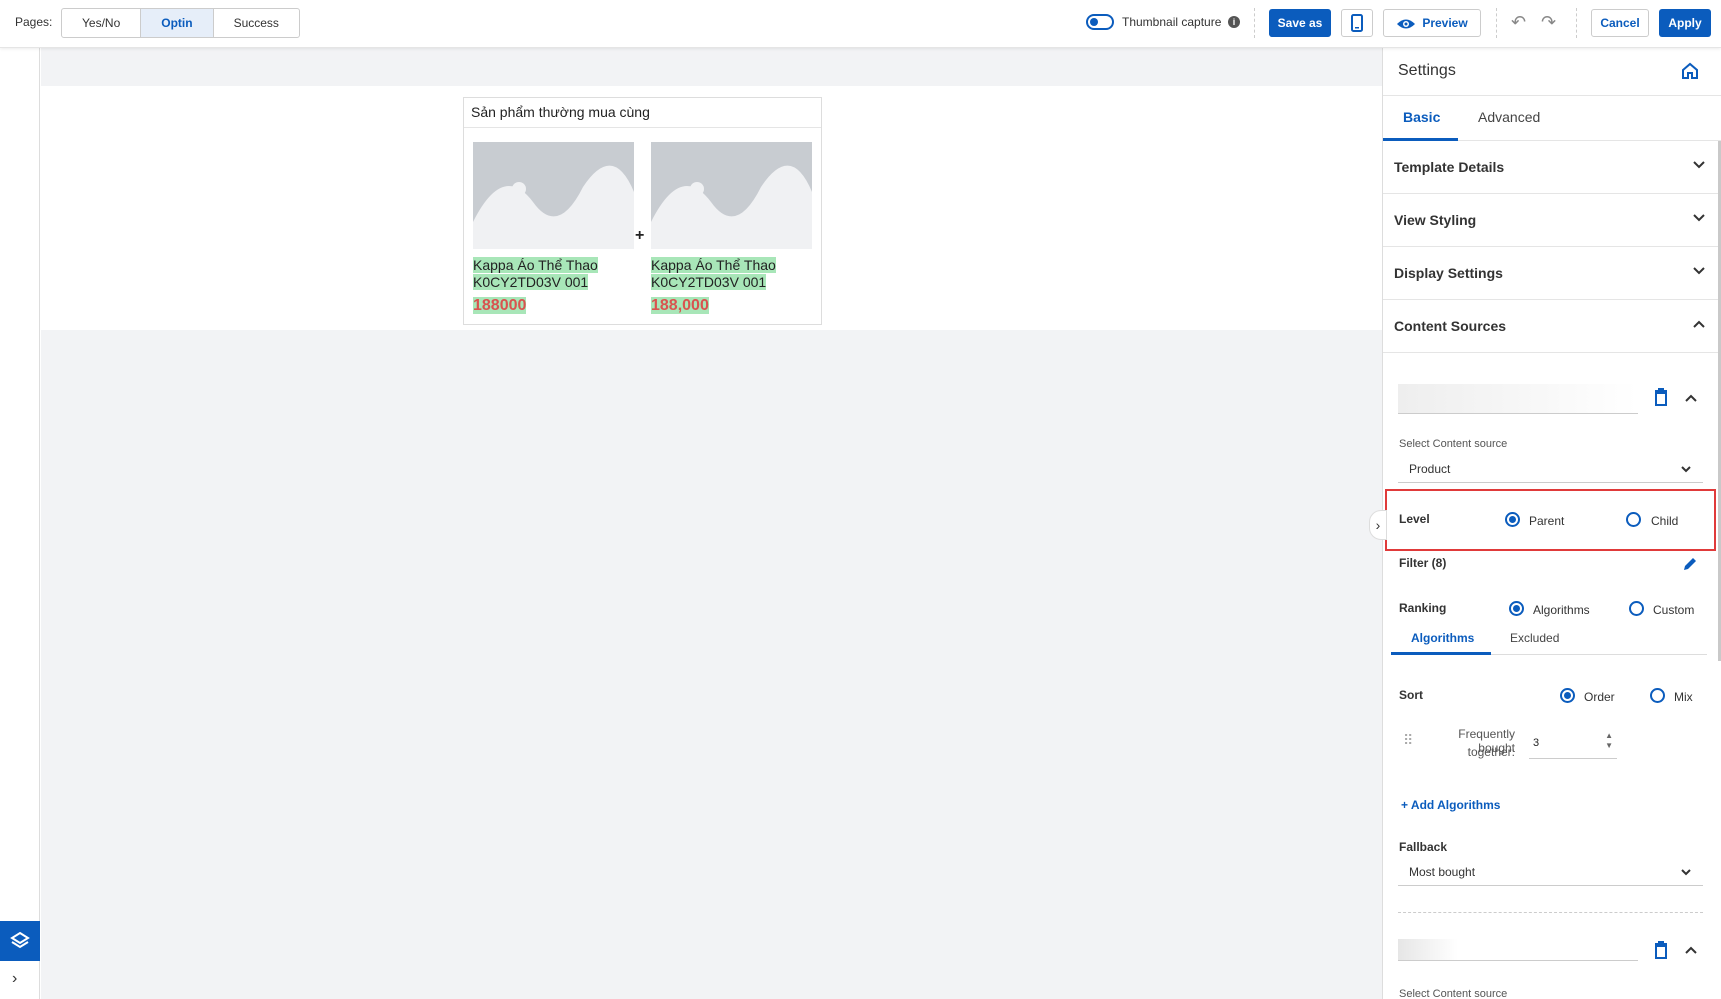 This screenshot has width=1721, height=999. What do you see at coordinates (1550, 872) in the screenshot?
I see `fallback-select: Most bought` at bounding box center [1550, 872].